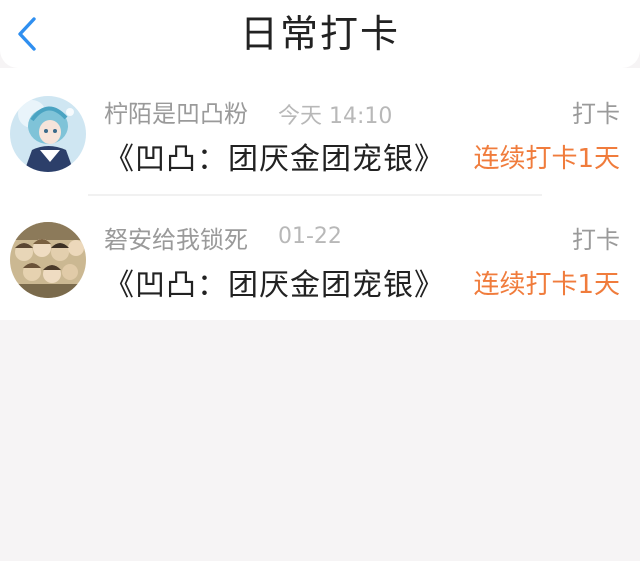  Describe the element at coordinates (176, 237) in the screenshot. I see `username: 砮安给我锁死` at that location.